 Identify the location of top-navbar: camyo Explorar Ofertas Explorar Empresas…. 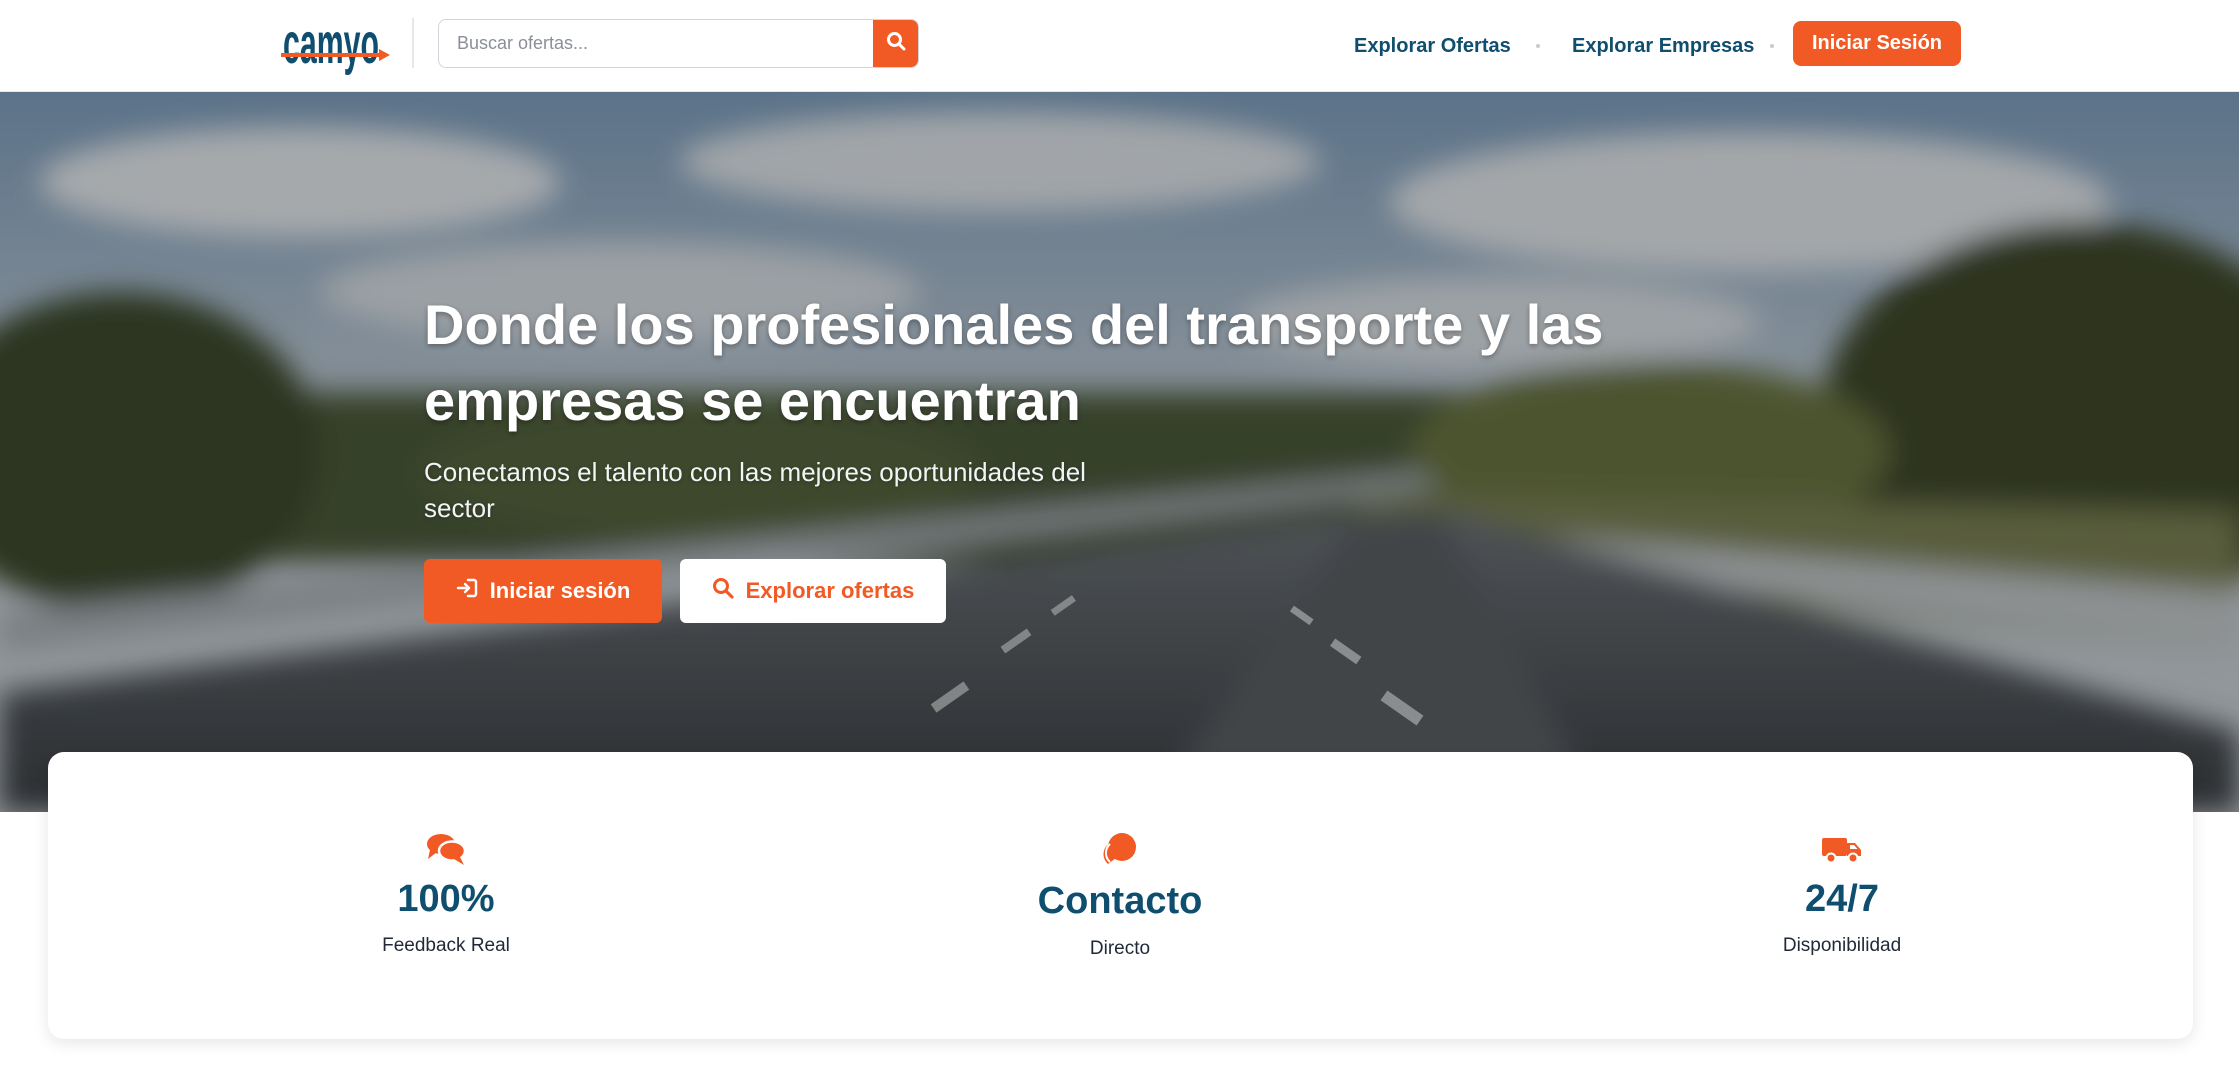
(1119, 46).